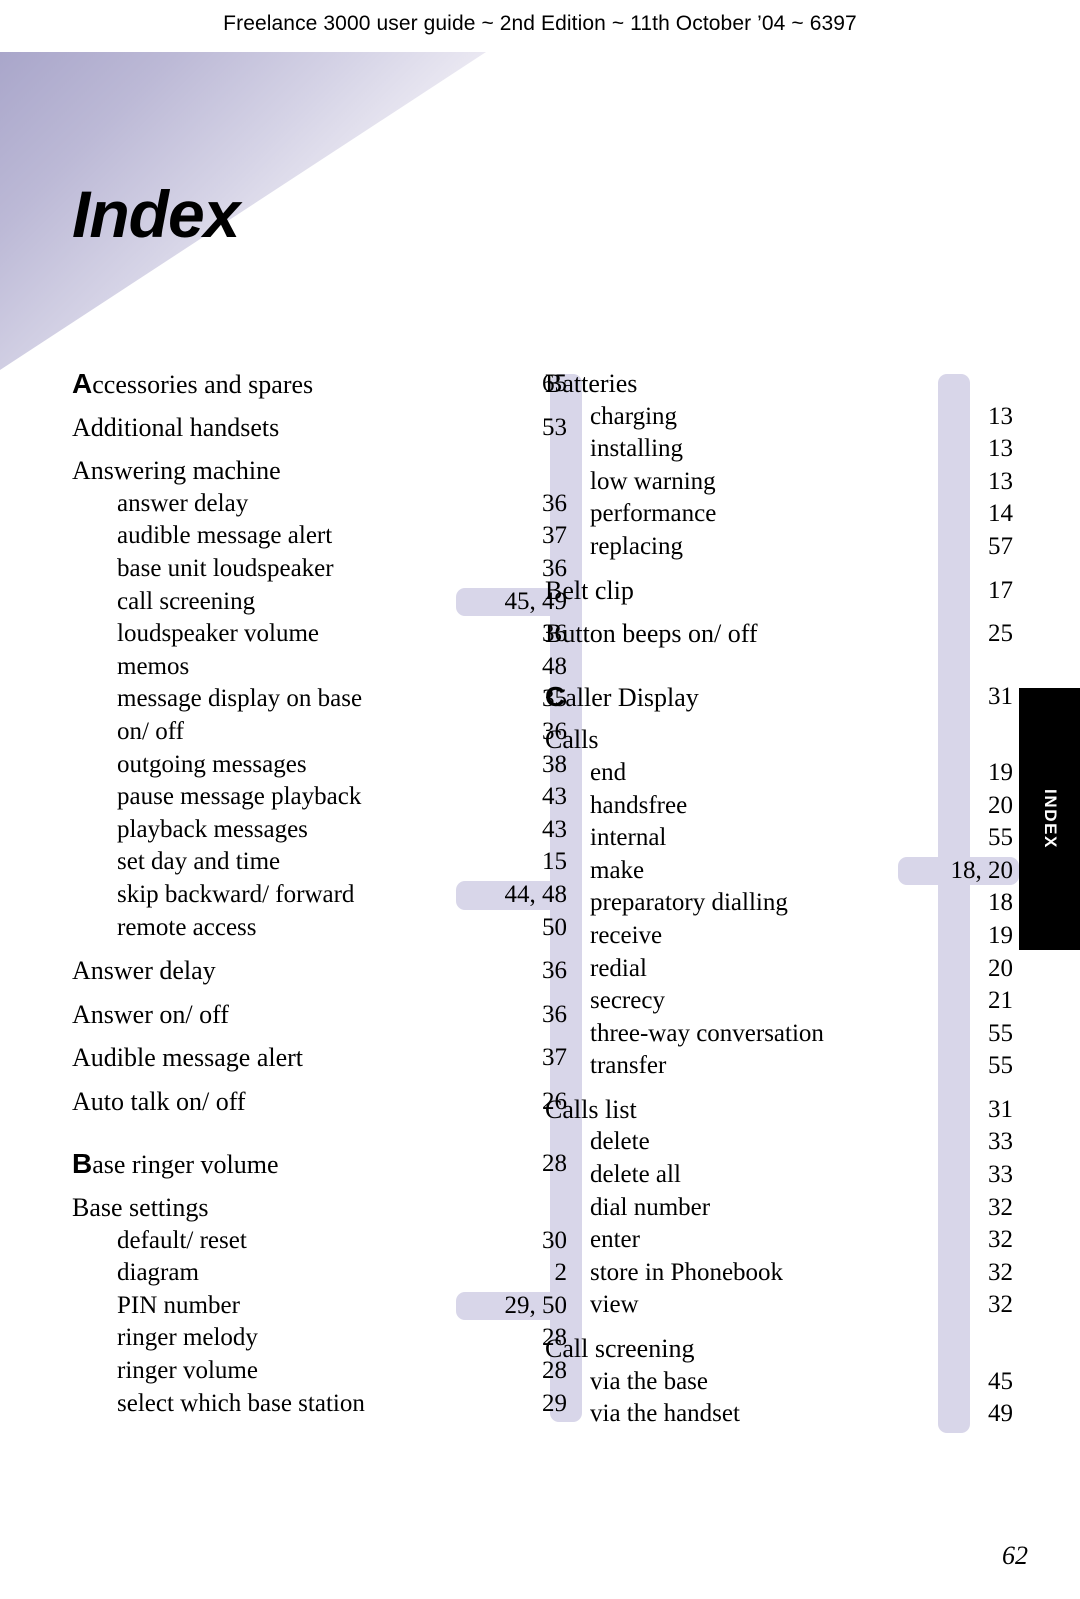 The image size is (1080, 1599). Describe the element at coordinates (156, 214) in the screenshot. I see `page-title: Index` at that location.